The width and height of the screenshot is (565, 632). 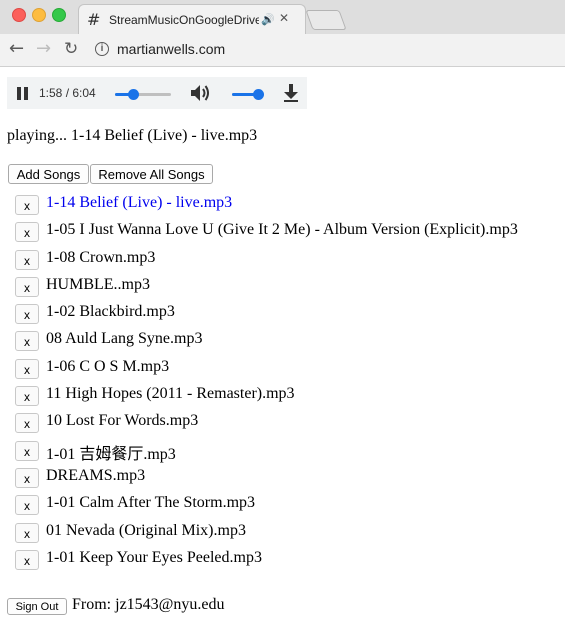 I want to click on song-title: DREAMS.mp3, so click(x=95, y=476).